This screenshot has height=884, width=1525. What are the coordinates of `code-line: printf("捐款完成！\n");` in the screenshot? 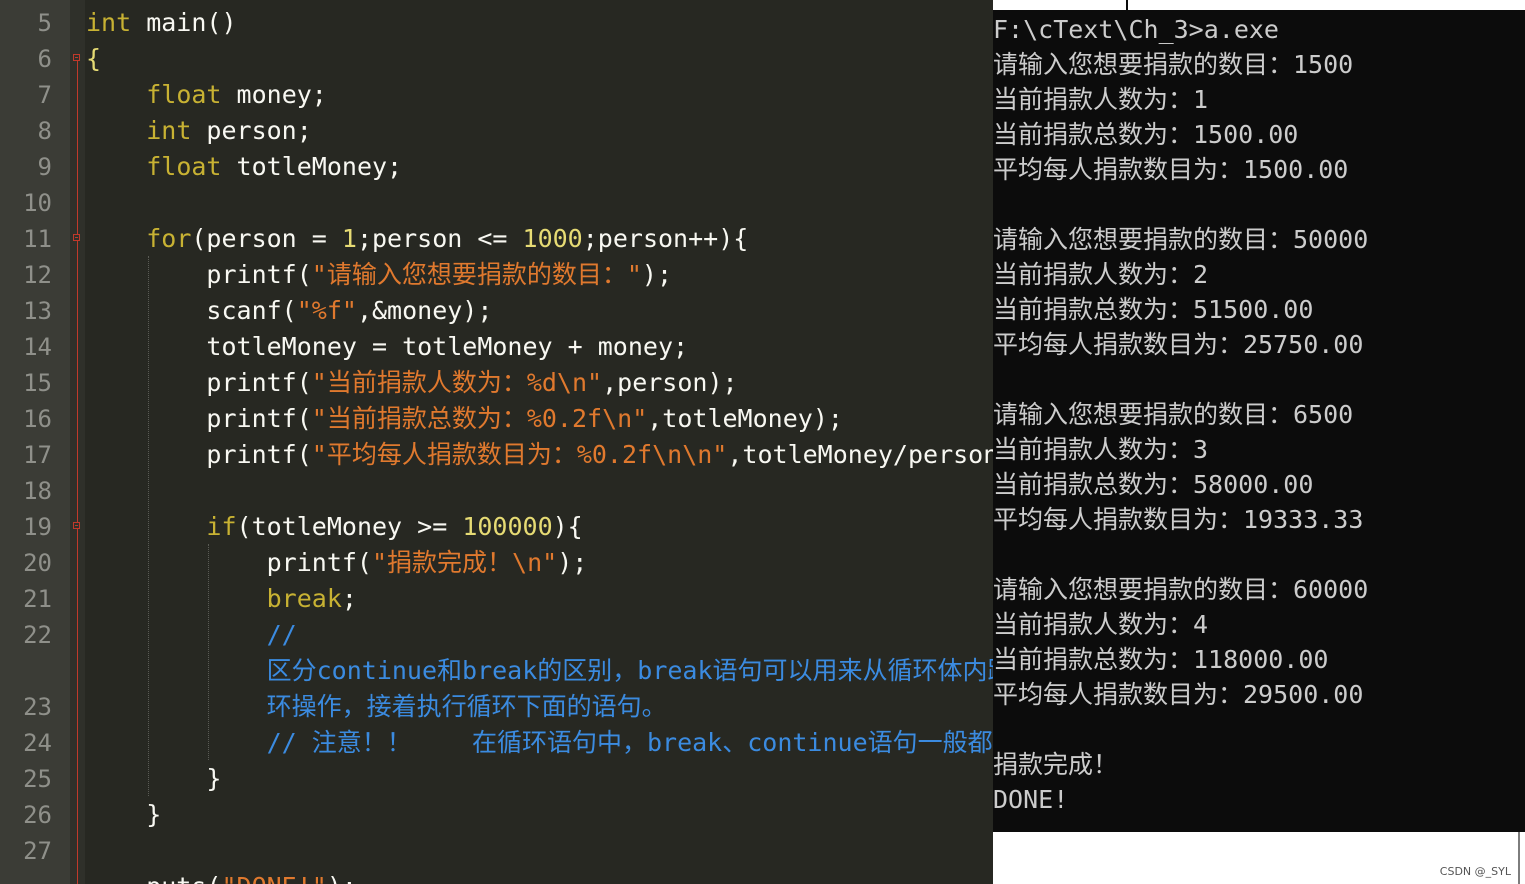 It's located at (337, 563).